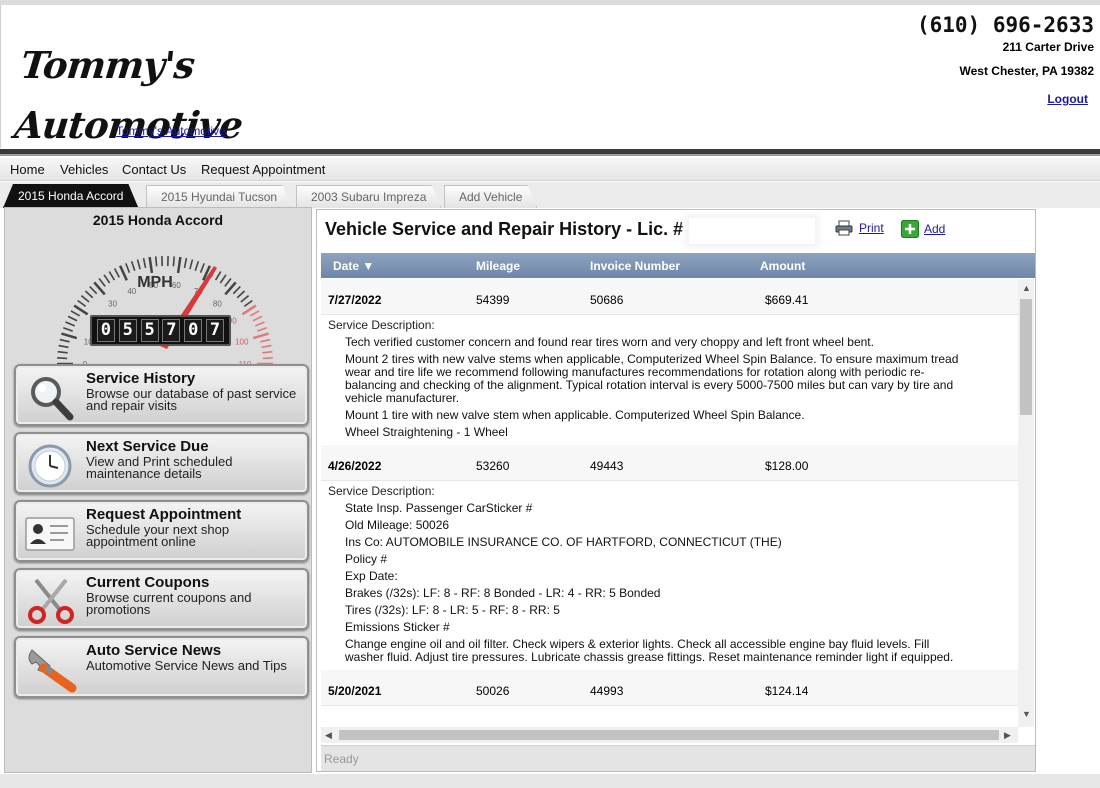 Image resolution: width=1100 pixels, height=788 pixels. I want to click on home-text-link: Tommy's Automotive, so click(171, 131).